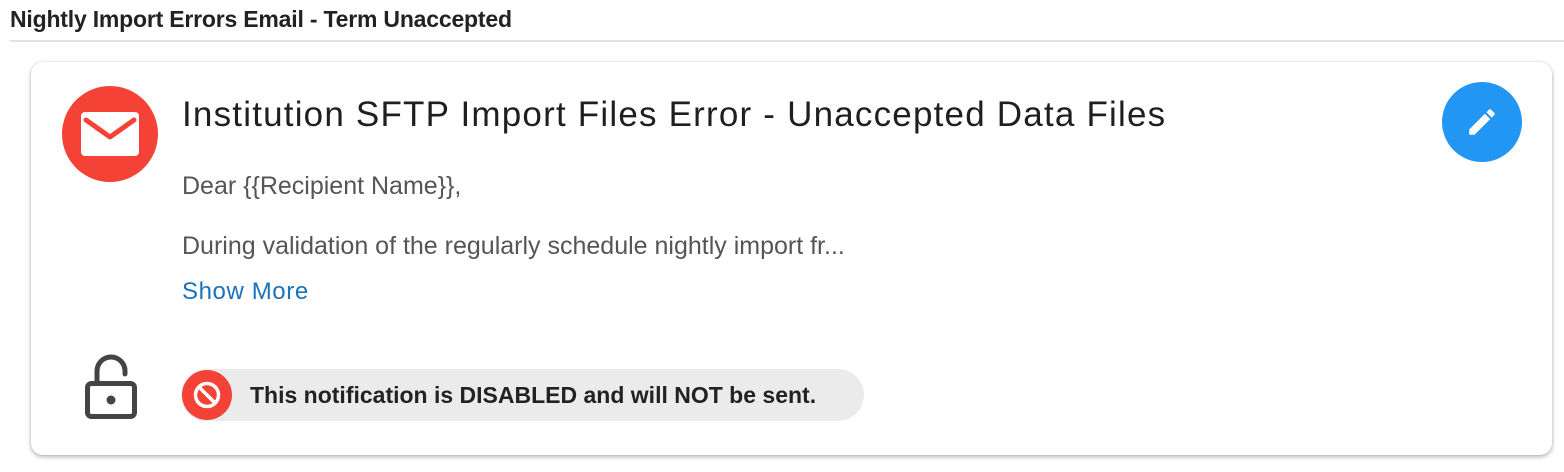 This screenshot has width=1564, height=472. I want to click on pencil-icon, so click(1482, 122).